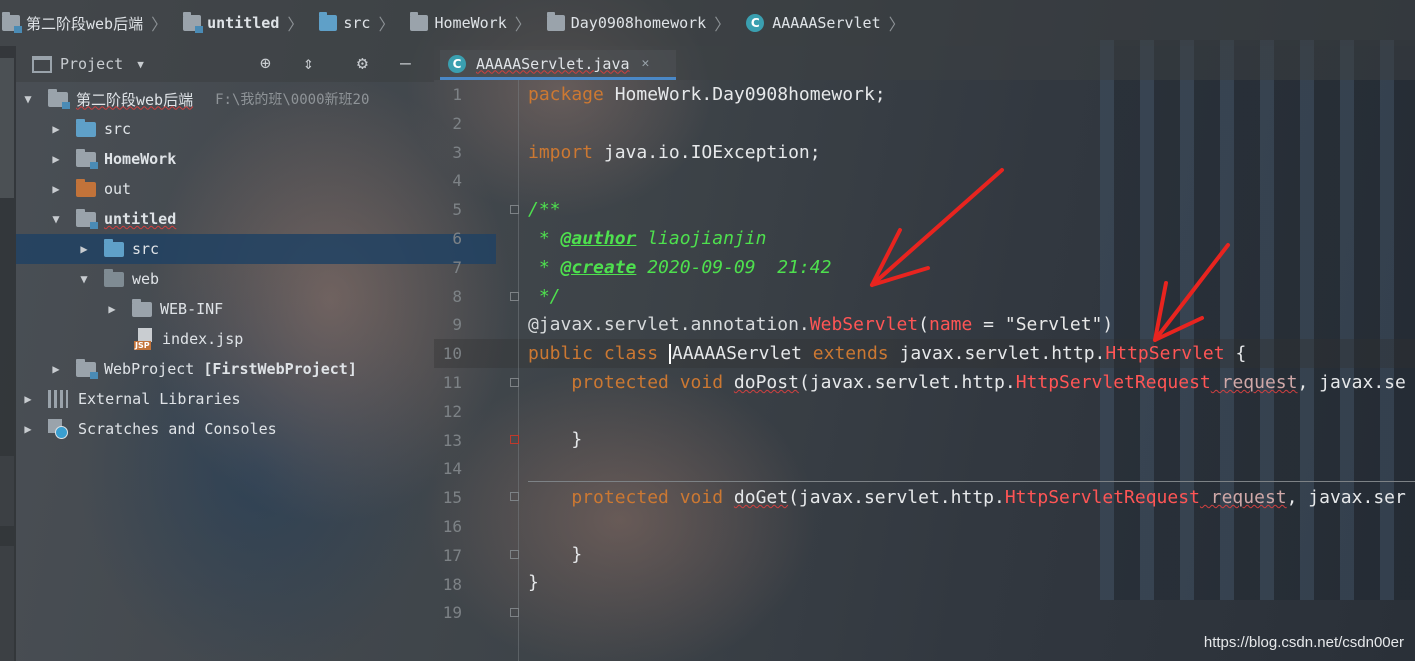  I want to click on code-line-18: }, so click(533, 583).